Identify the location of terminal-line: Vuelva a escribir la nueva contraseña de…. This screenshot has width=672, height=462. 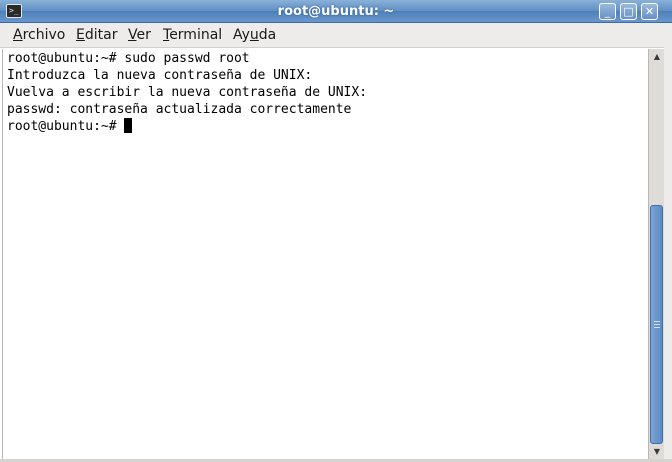
(187, 92).